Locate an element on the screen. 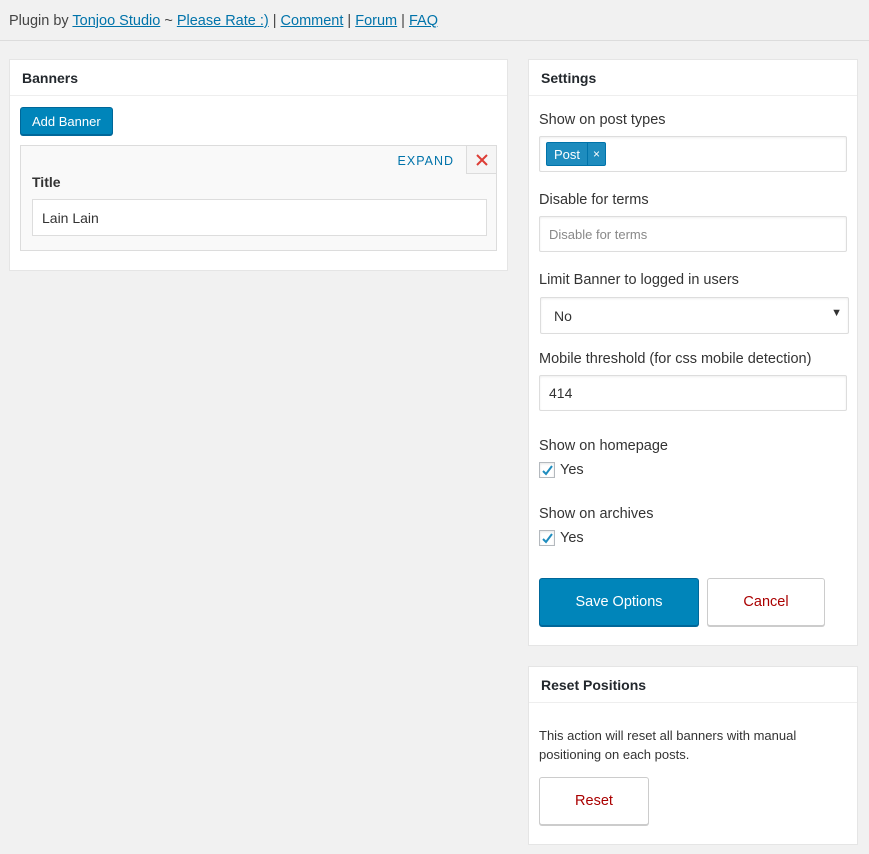  limit-logged-in-select: No ▼ is located at coordinates (694, 315).